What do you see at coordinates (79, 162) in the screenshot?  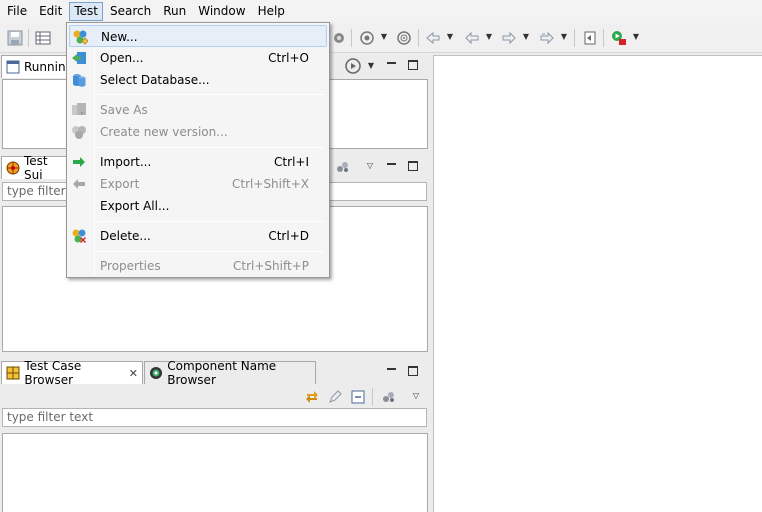 I see `import-icon` at bounding box center [79, 162].